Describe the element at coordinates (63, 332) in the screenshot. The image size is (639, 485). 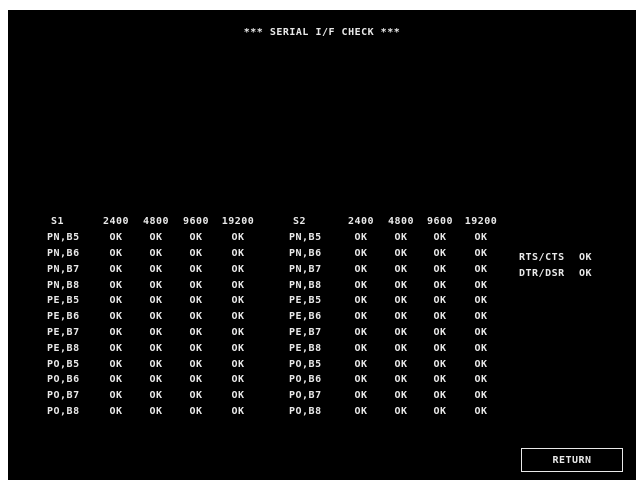
I see `mode-label: PE,B7` at that location.